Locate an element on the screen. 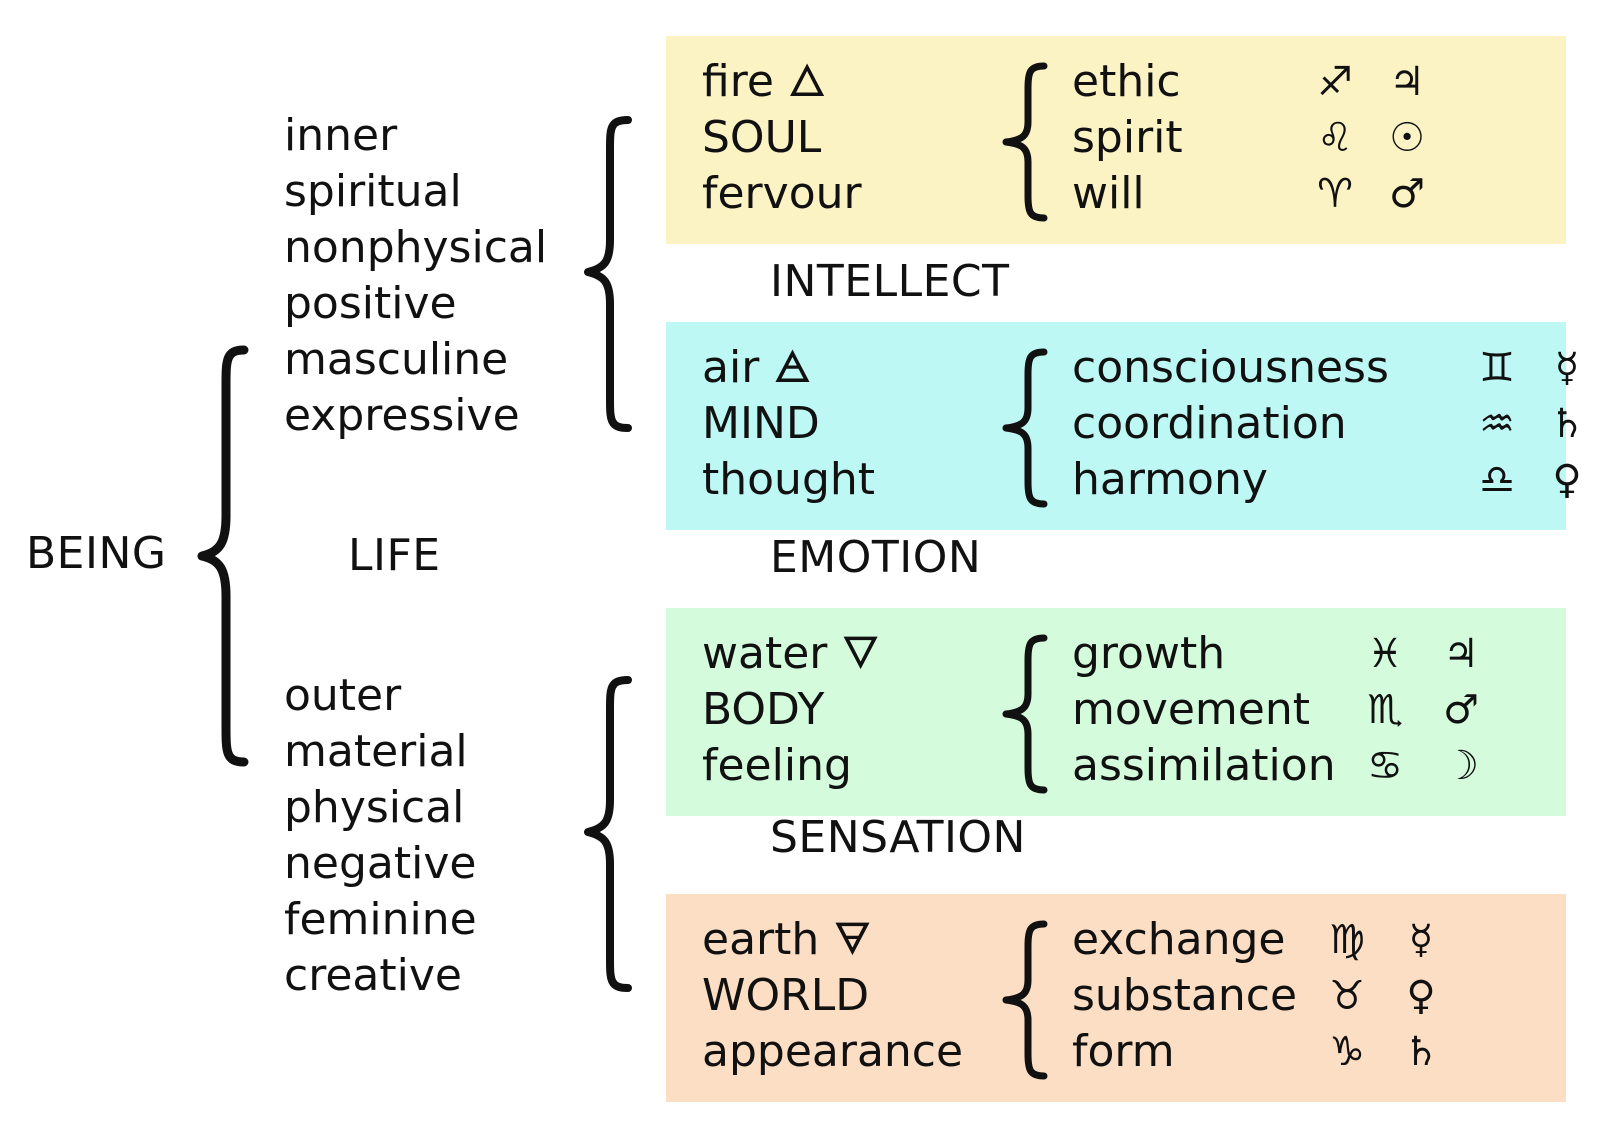  inner-term: masculine is located at coordinates (396, 359).